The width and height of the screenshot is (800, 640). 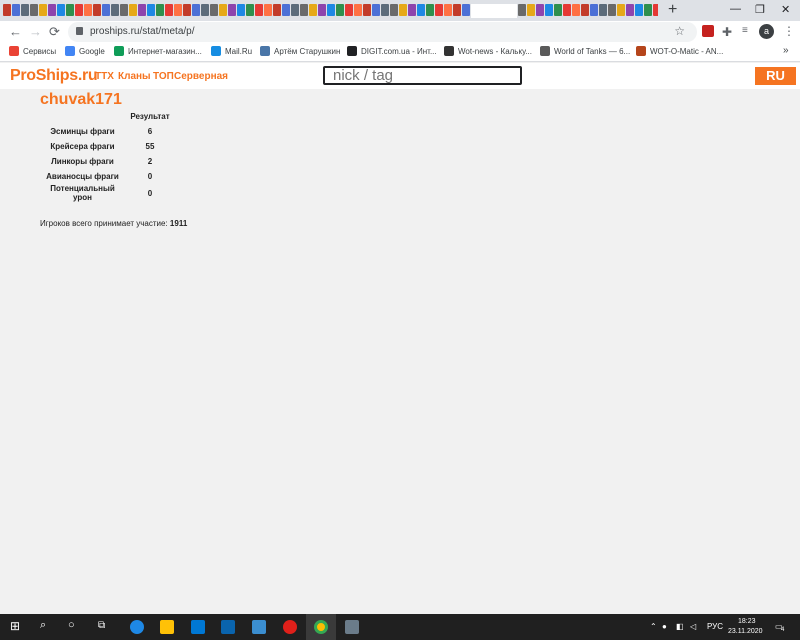 I want to click on menu-dots-icon: ⋮, so click(x=789, y=31).